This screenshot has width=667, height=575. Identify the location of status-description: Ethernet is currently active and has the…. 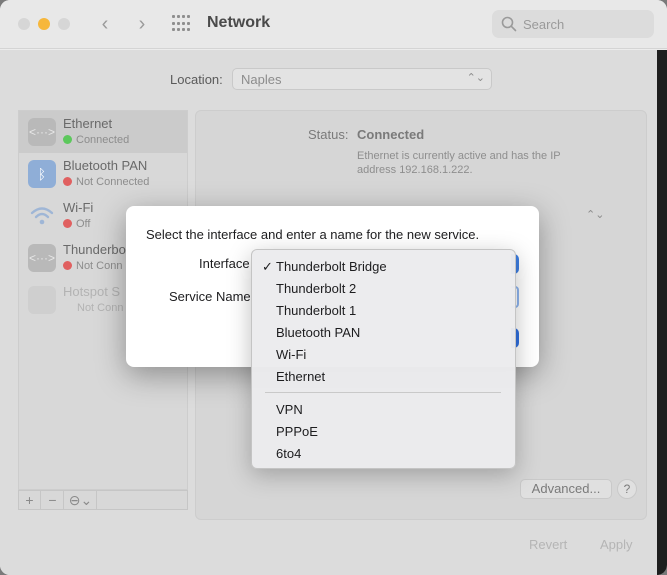
(459, 163).